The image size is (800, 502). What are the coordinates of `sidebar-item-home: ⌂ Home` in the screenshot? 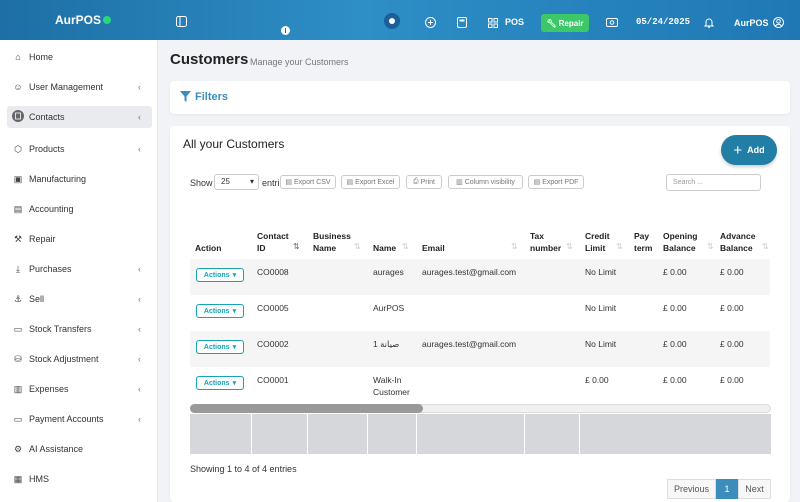 It's located at (79, 57).